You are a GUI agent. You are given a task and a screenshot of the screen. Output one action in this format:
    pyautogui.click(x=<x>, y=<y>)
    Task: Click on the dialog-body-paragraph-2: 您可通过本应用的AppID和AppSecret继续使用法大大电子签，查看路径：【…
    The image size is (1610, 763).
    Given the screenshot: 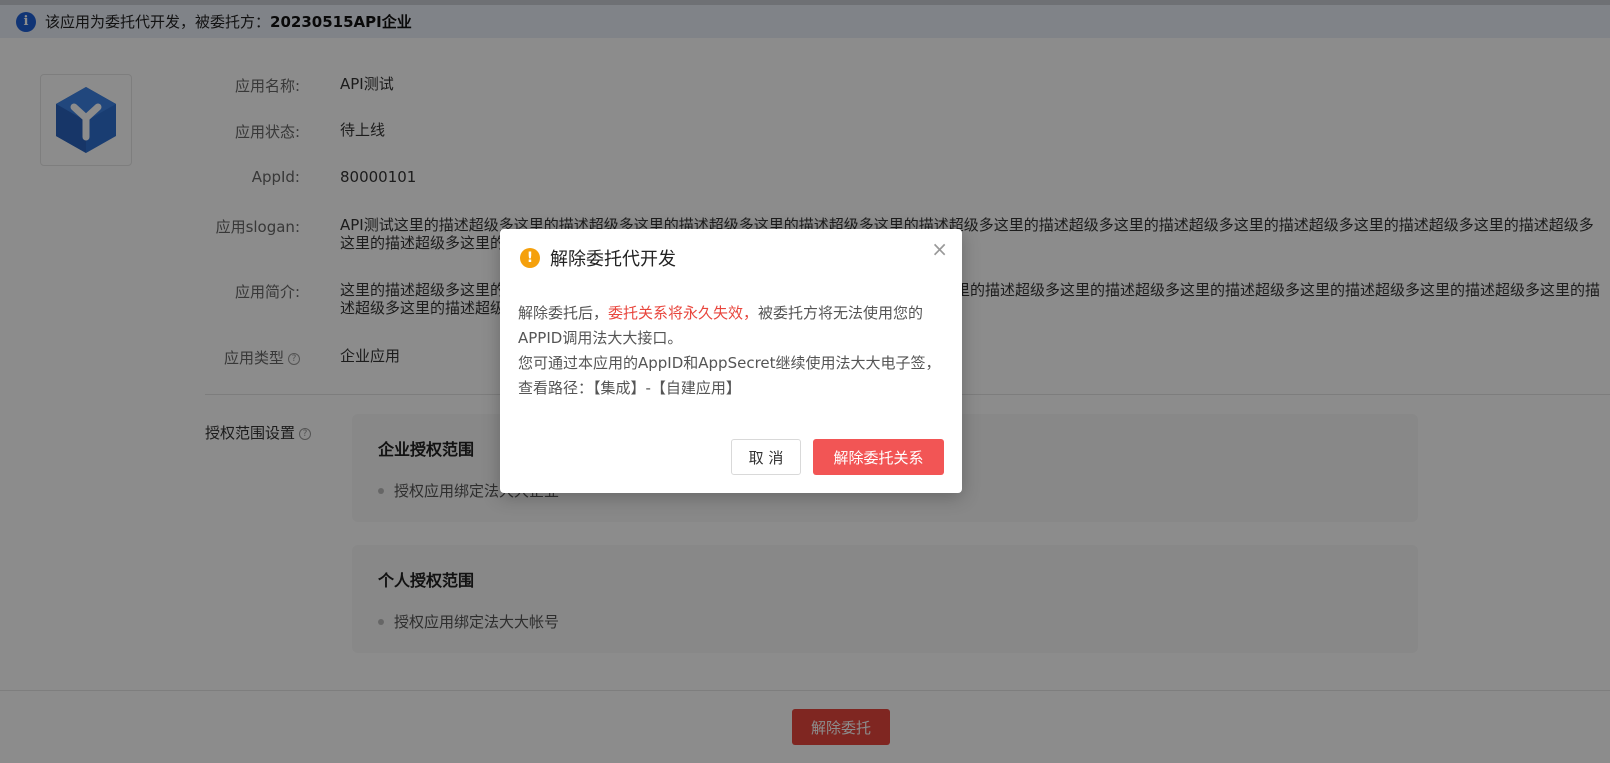 What is the action you would take?
    pyautogui.click(x=729, y=375)
    